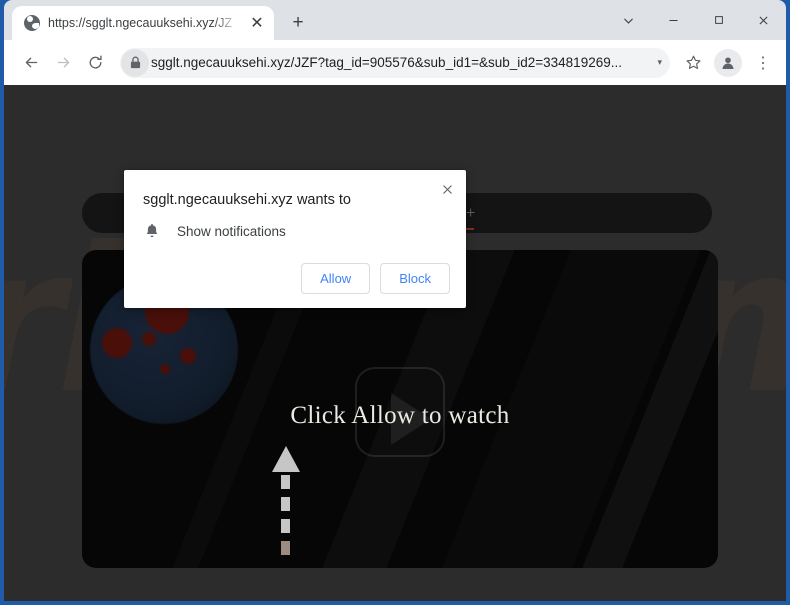  I want to click on close-icon: ✕, so click(257, 23).